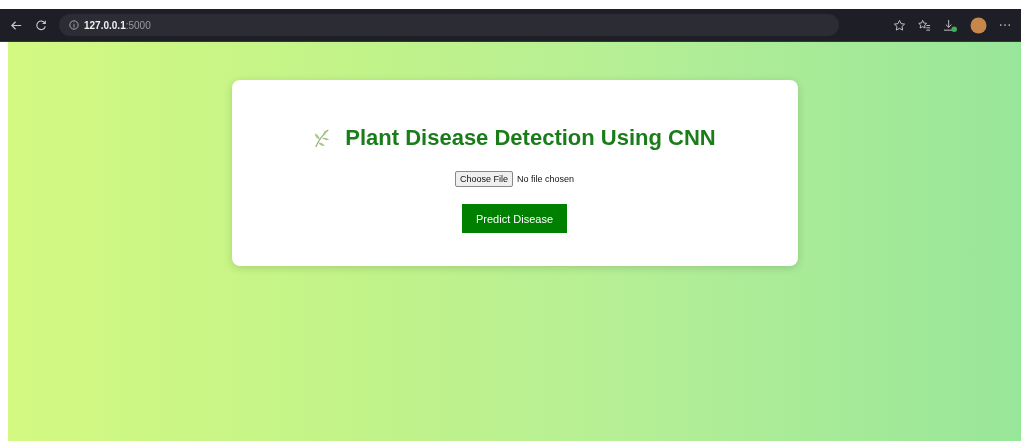 Image resolution: width=1021 pixels, height=441 pixels. I want to click on profile-avatar-icon, so click(978, 25).